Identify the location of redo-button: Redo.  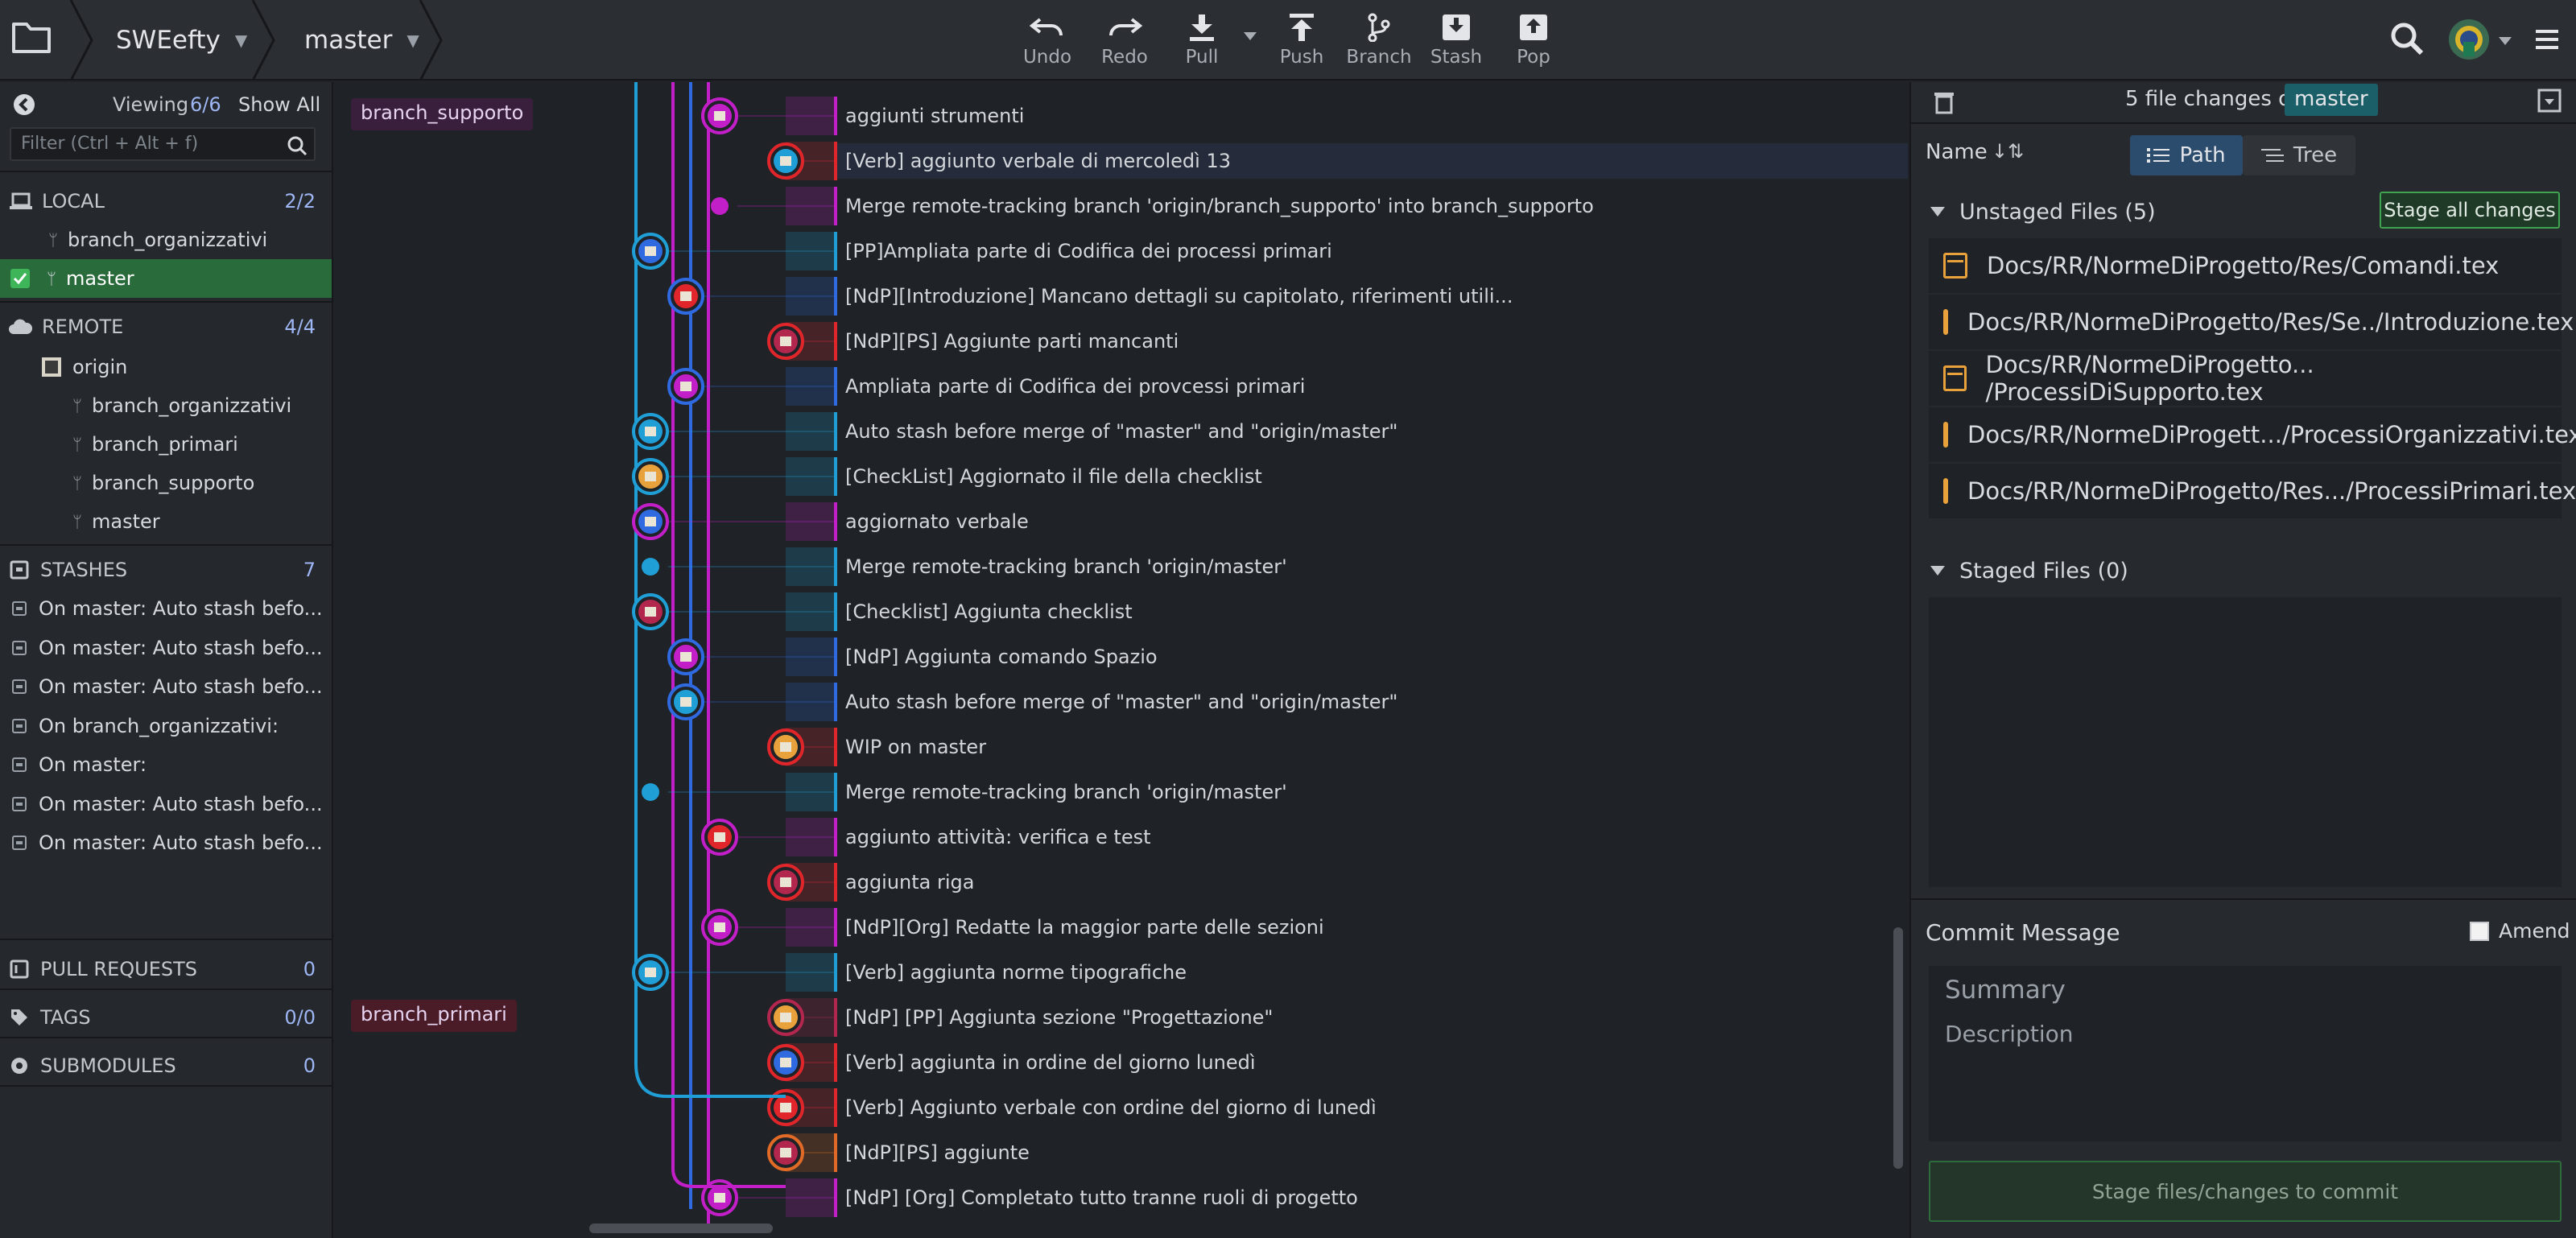
(1124, 42).